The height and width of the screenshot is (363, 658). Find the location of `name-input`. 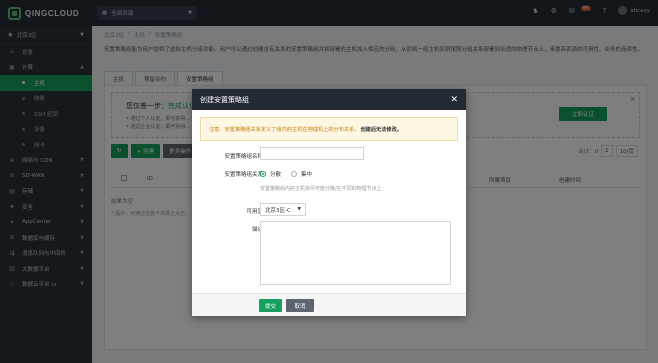

name-input is located at coordinates (312, 153).